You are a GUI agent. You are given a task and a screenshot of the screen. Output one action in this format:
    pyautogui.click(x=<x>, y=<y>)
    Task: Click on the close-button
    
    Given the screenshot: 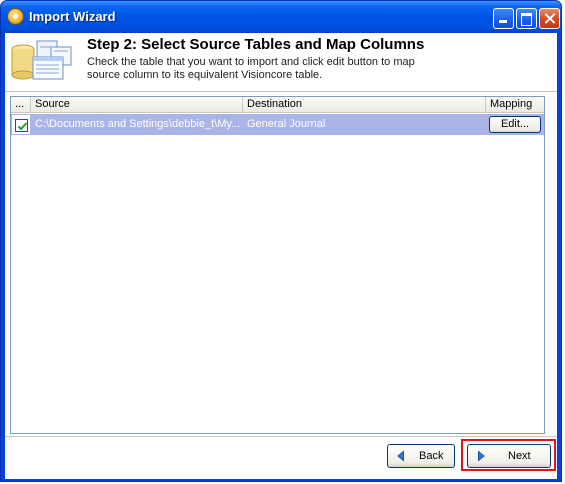 What is the action you would take?
    pyautogui.click(x=549, y=18)
    